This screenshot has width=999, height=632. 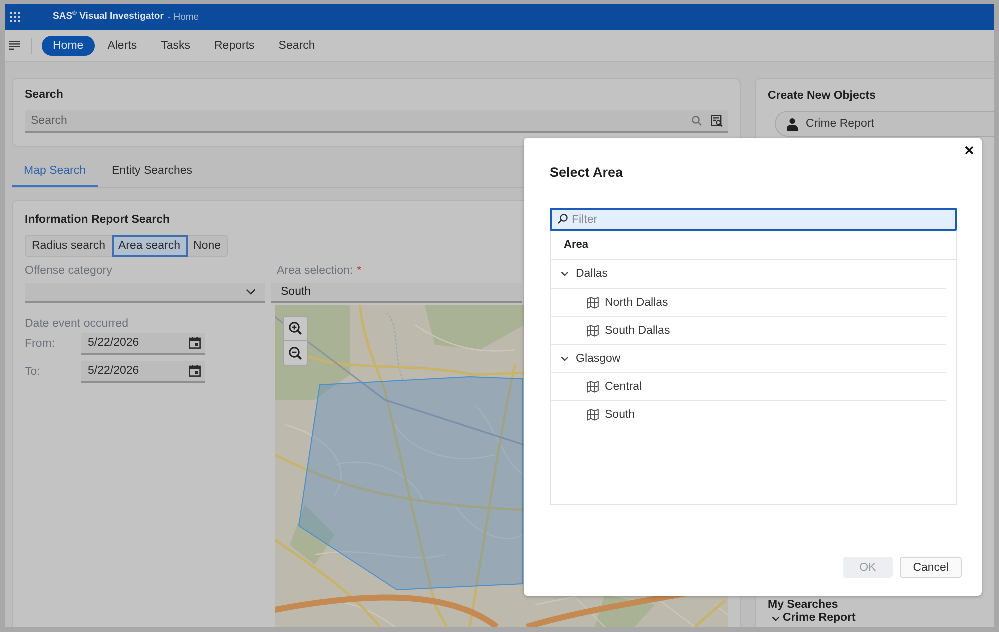 What do you see at coordinates (184, 17) in the screenshot?
I see `page-title: - Home` at bounding box center [184, 17].